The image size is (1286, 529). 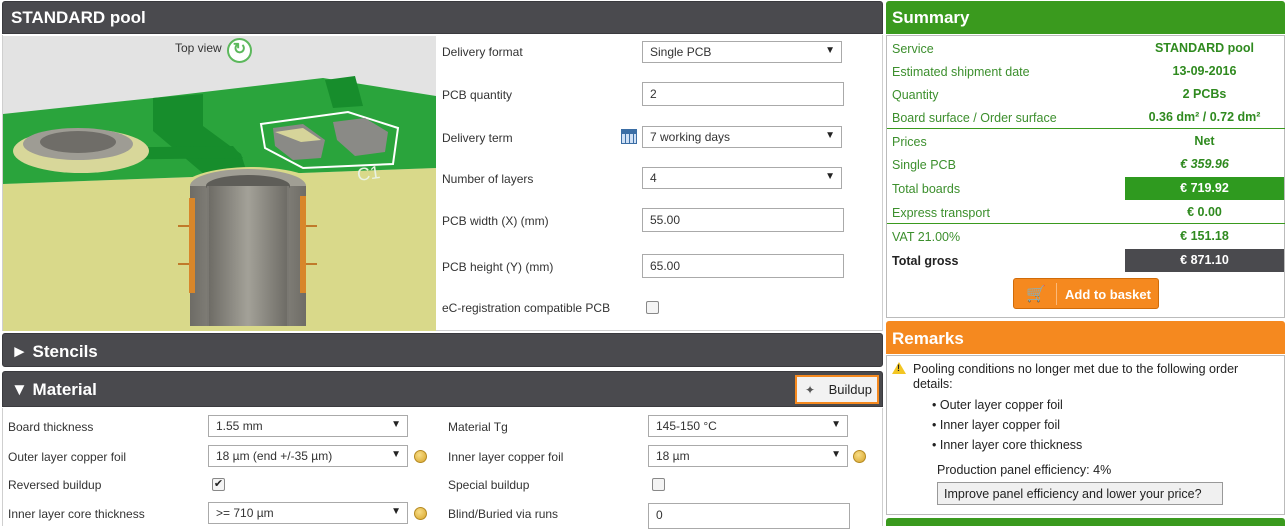 I want to click on delivery-format-value: Single PCB, so click(x=681, y=52).